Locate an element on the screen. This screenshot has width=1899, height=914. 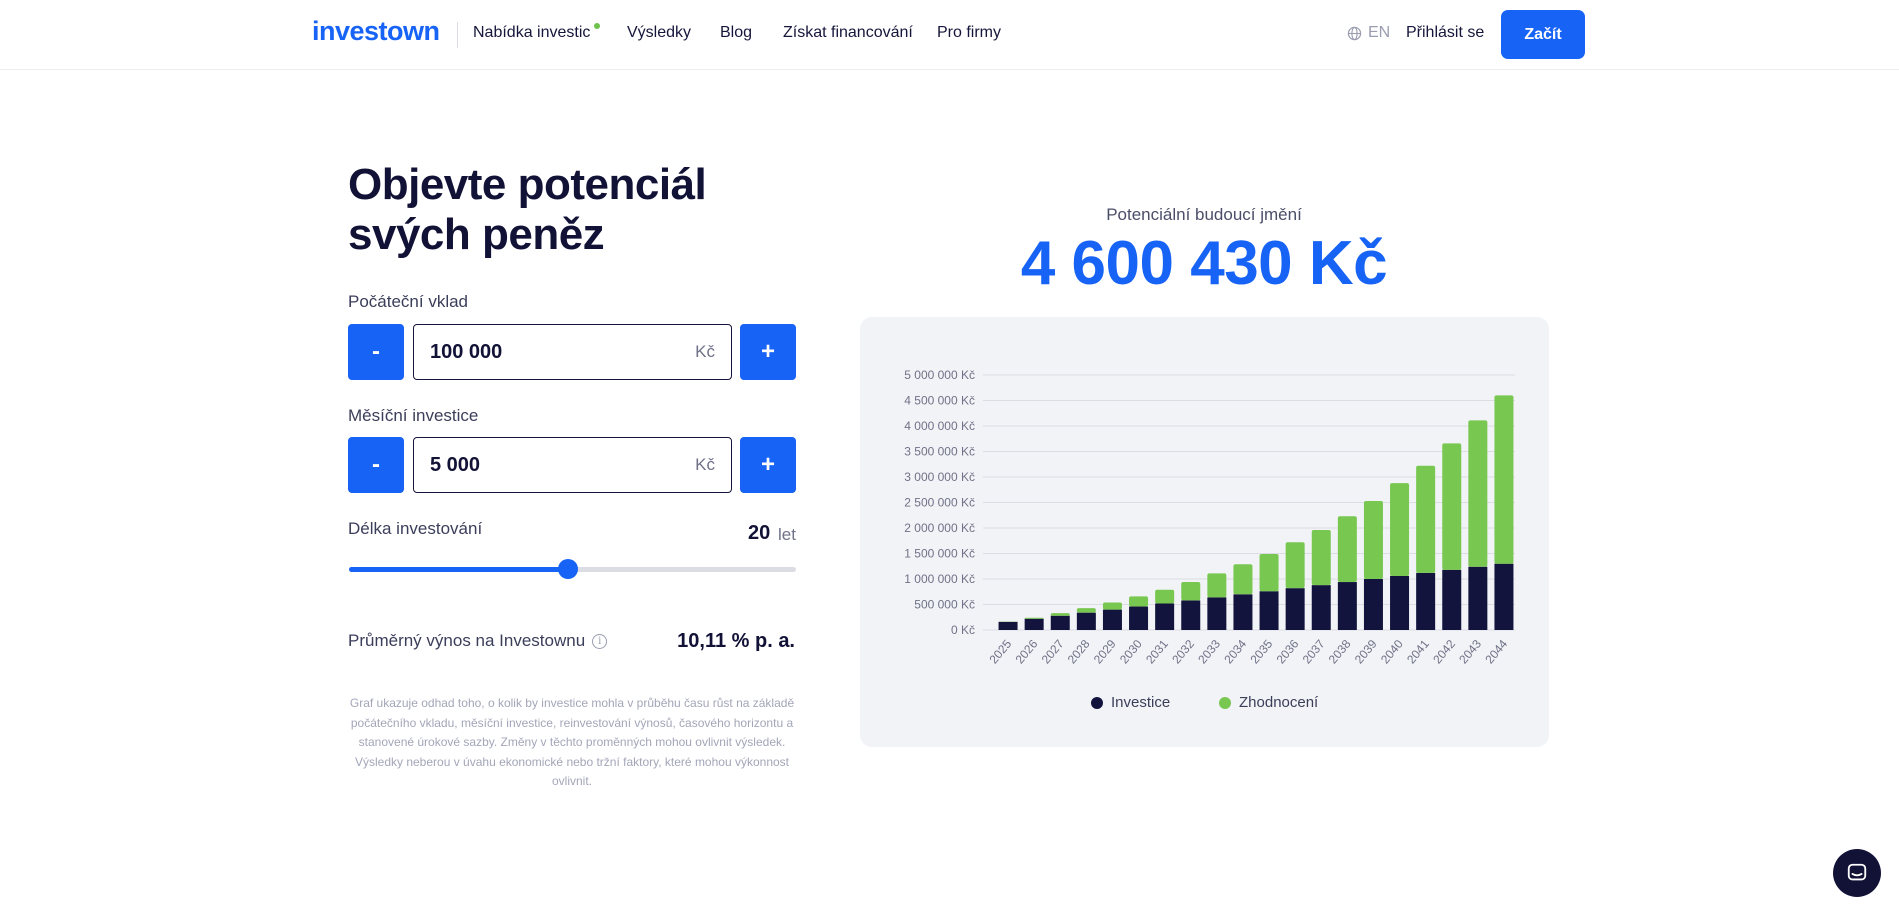
y-tick-label: 1 000 000 Kč is located at coordinates (939, 579).